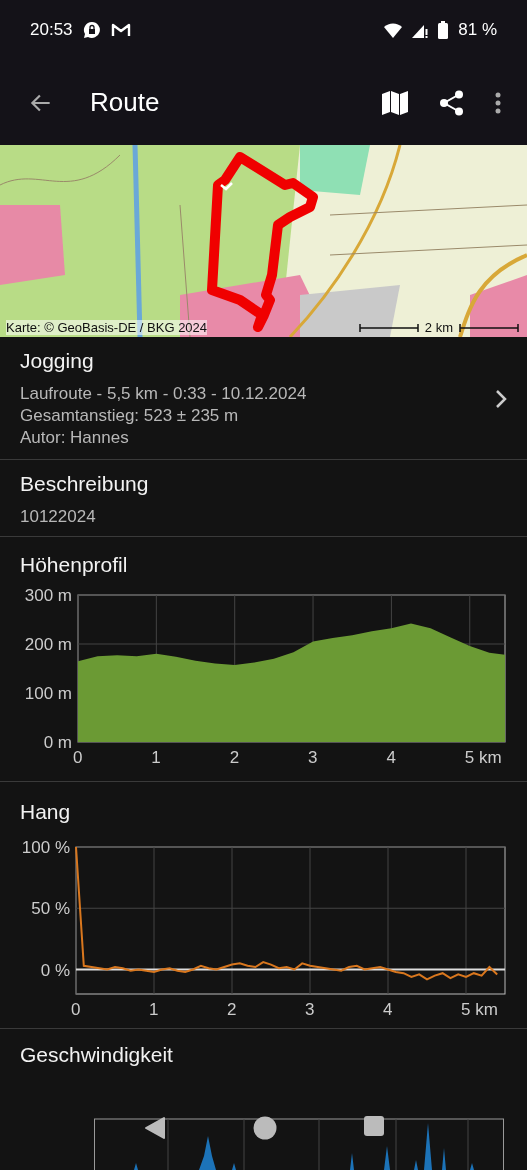 This screenshot has width=527, height=1170. What do you see at coordinates (164, 394) in the screenshot?
I see `route-detail: Laufroute - 5,5 km - 0:33 - 10.12.2024` at bounding box center [164, 394].